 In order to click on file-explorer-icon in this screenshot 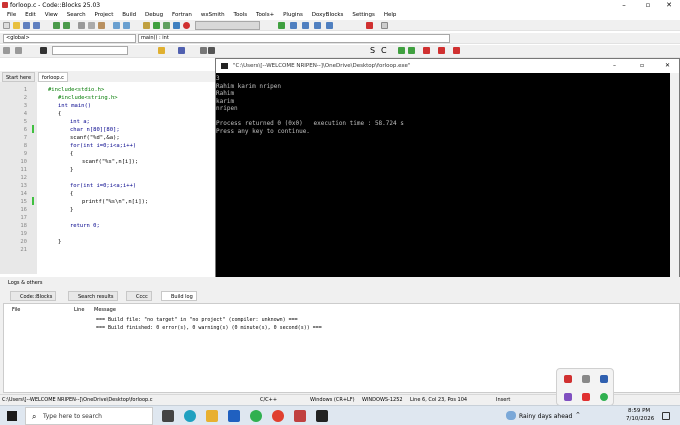, I will do `click(212, 416)`.